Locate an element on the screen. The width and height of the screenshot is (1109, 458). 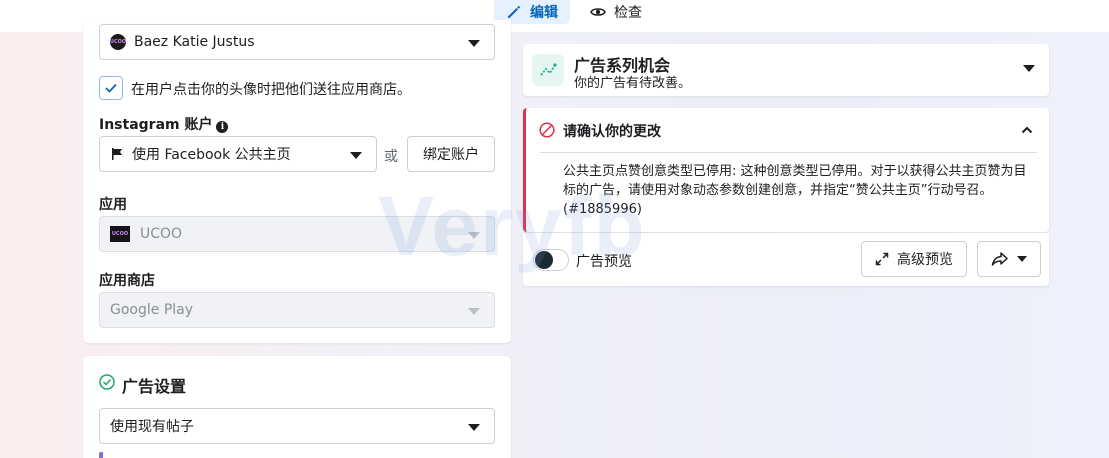
toggle-knob is located at coordinates (544, 260).